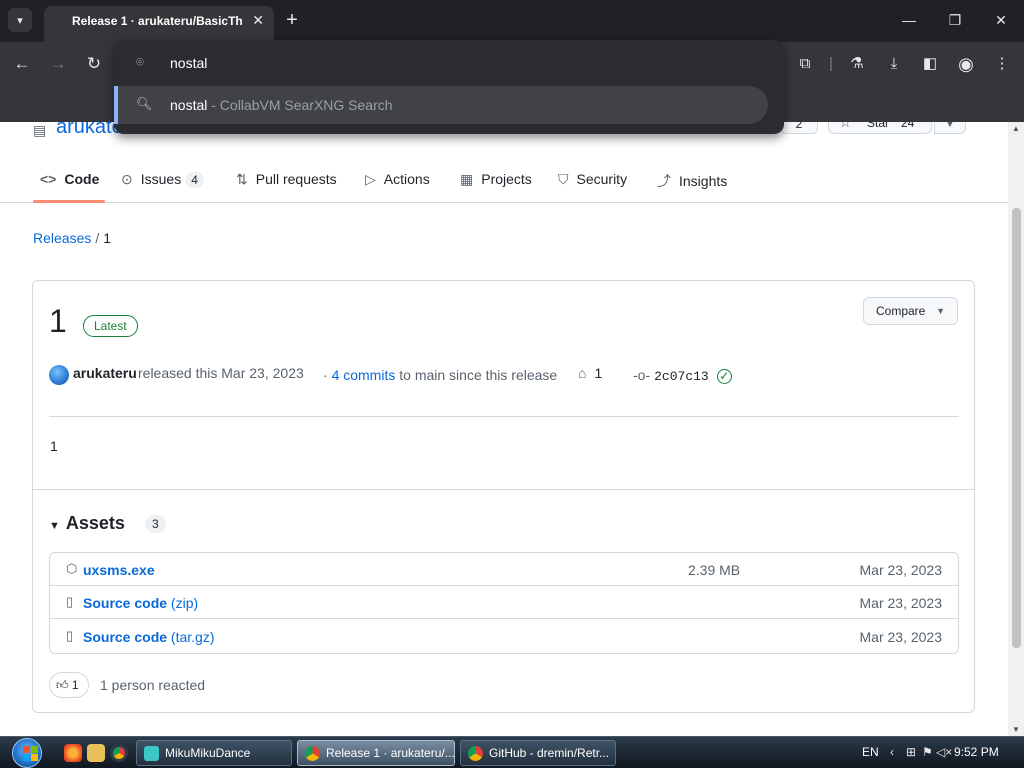 Image resolution: width=1024 pixels, height=768 pixels. I want to click on restore-icon: ❐, so click(955, 20).